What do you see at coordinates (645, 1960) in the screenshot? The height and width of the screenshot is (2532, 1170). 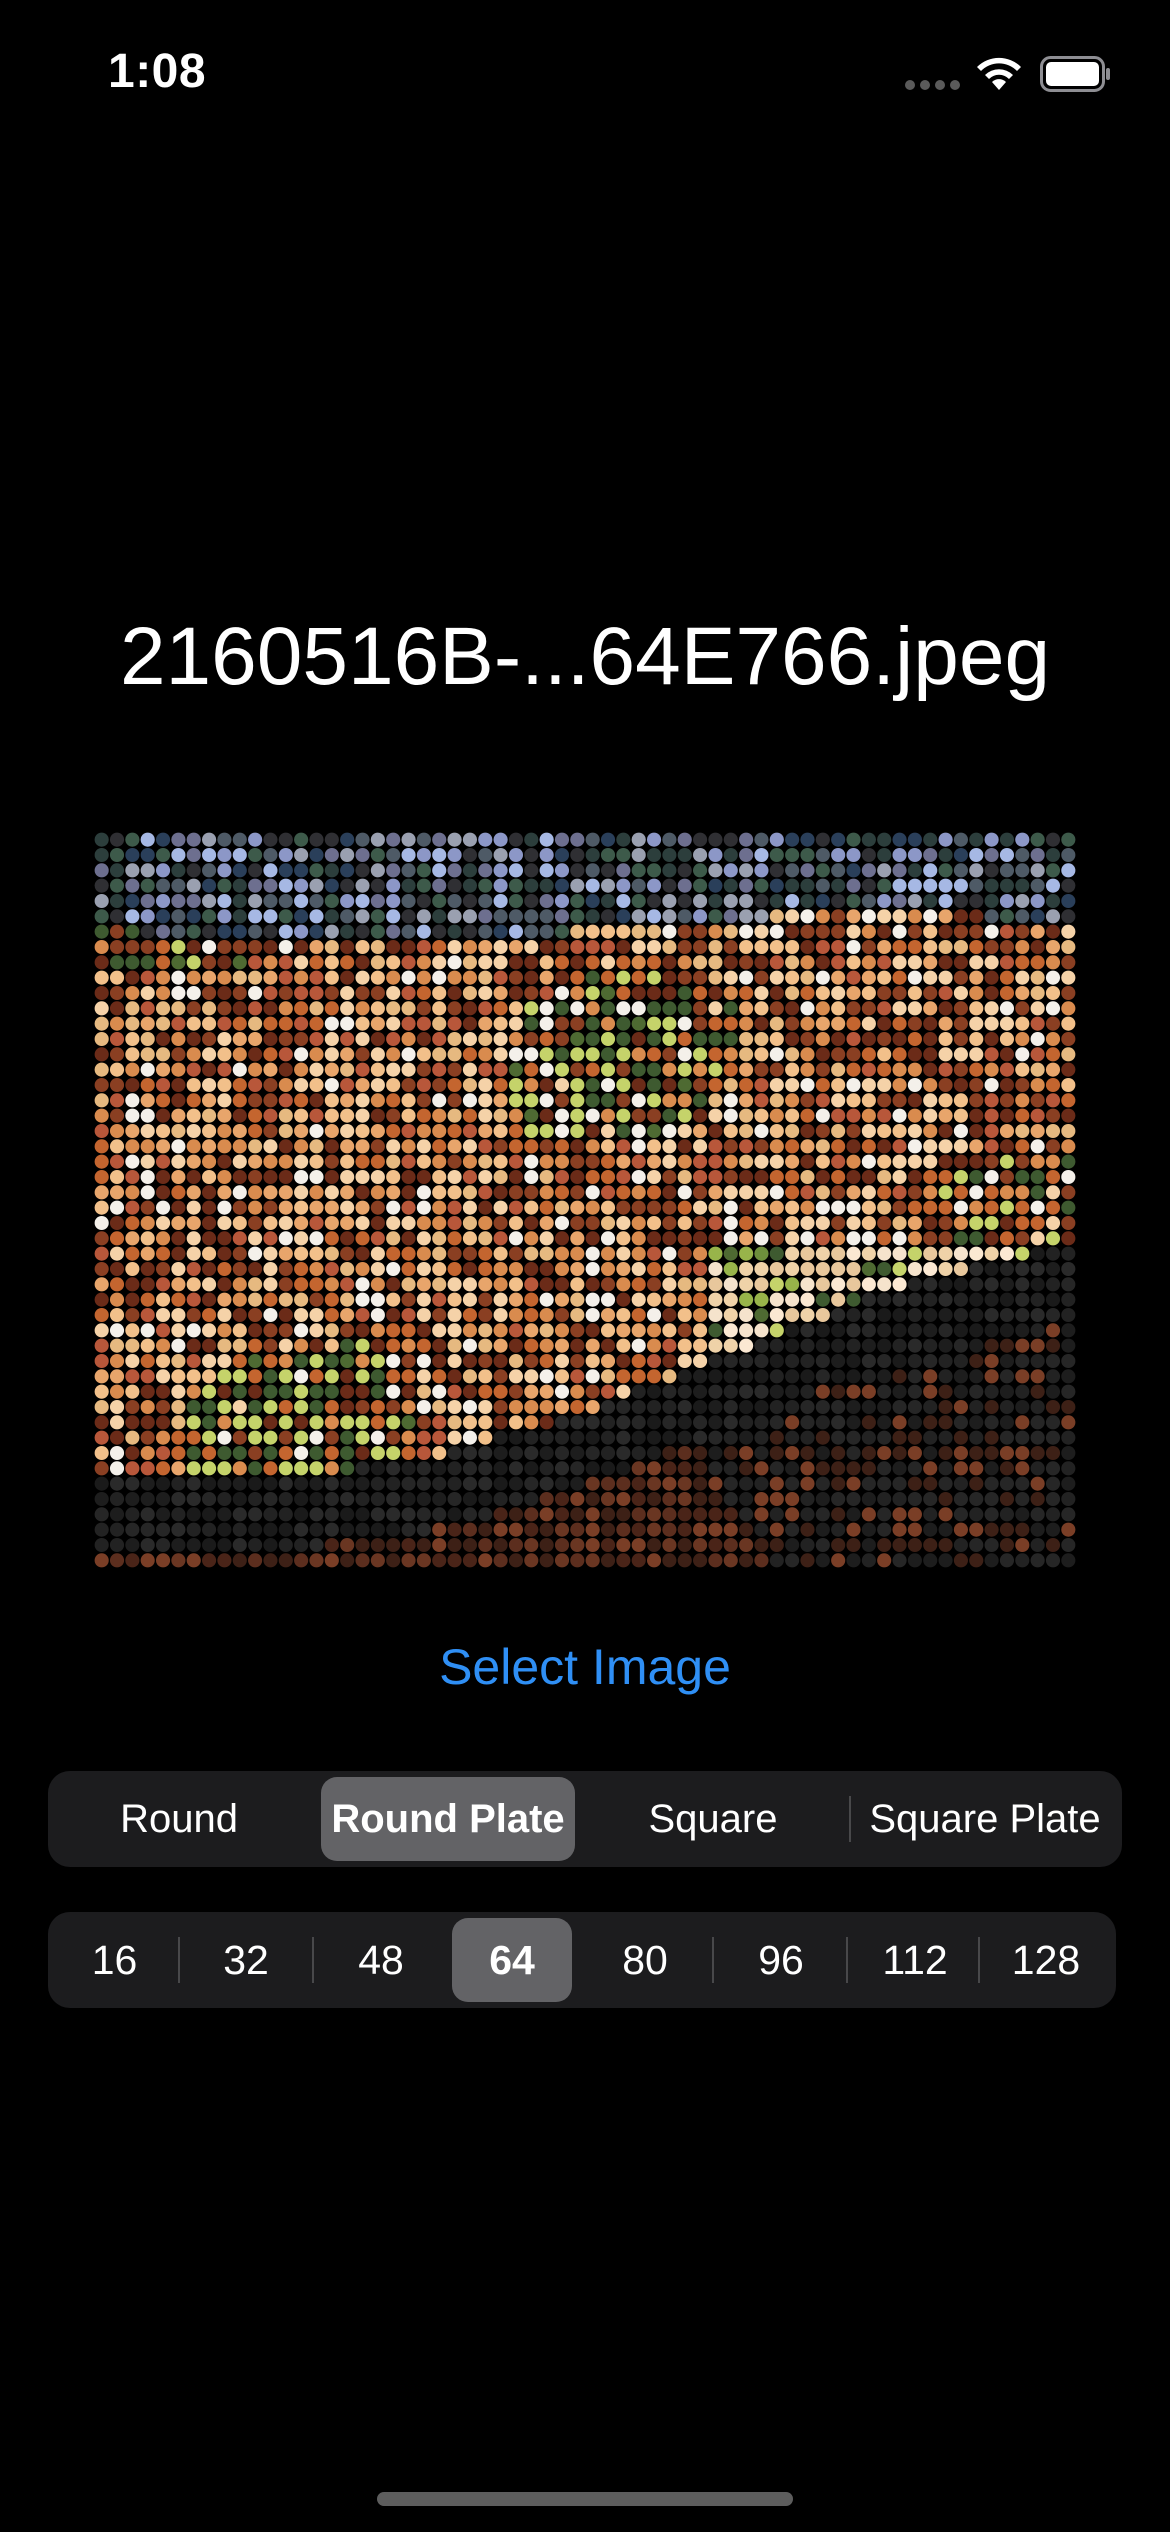 I see `size-option-80: 80` at bounding box center [645, 1960].